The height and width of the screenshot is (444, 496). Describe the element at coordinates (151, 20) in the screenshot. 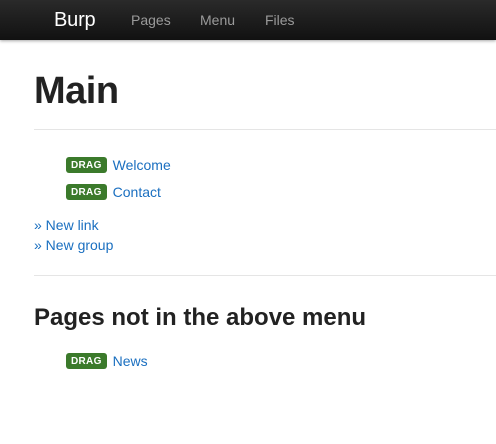

I see `nav-pages-link: Pages` at that location.